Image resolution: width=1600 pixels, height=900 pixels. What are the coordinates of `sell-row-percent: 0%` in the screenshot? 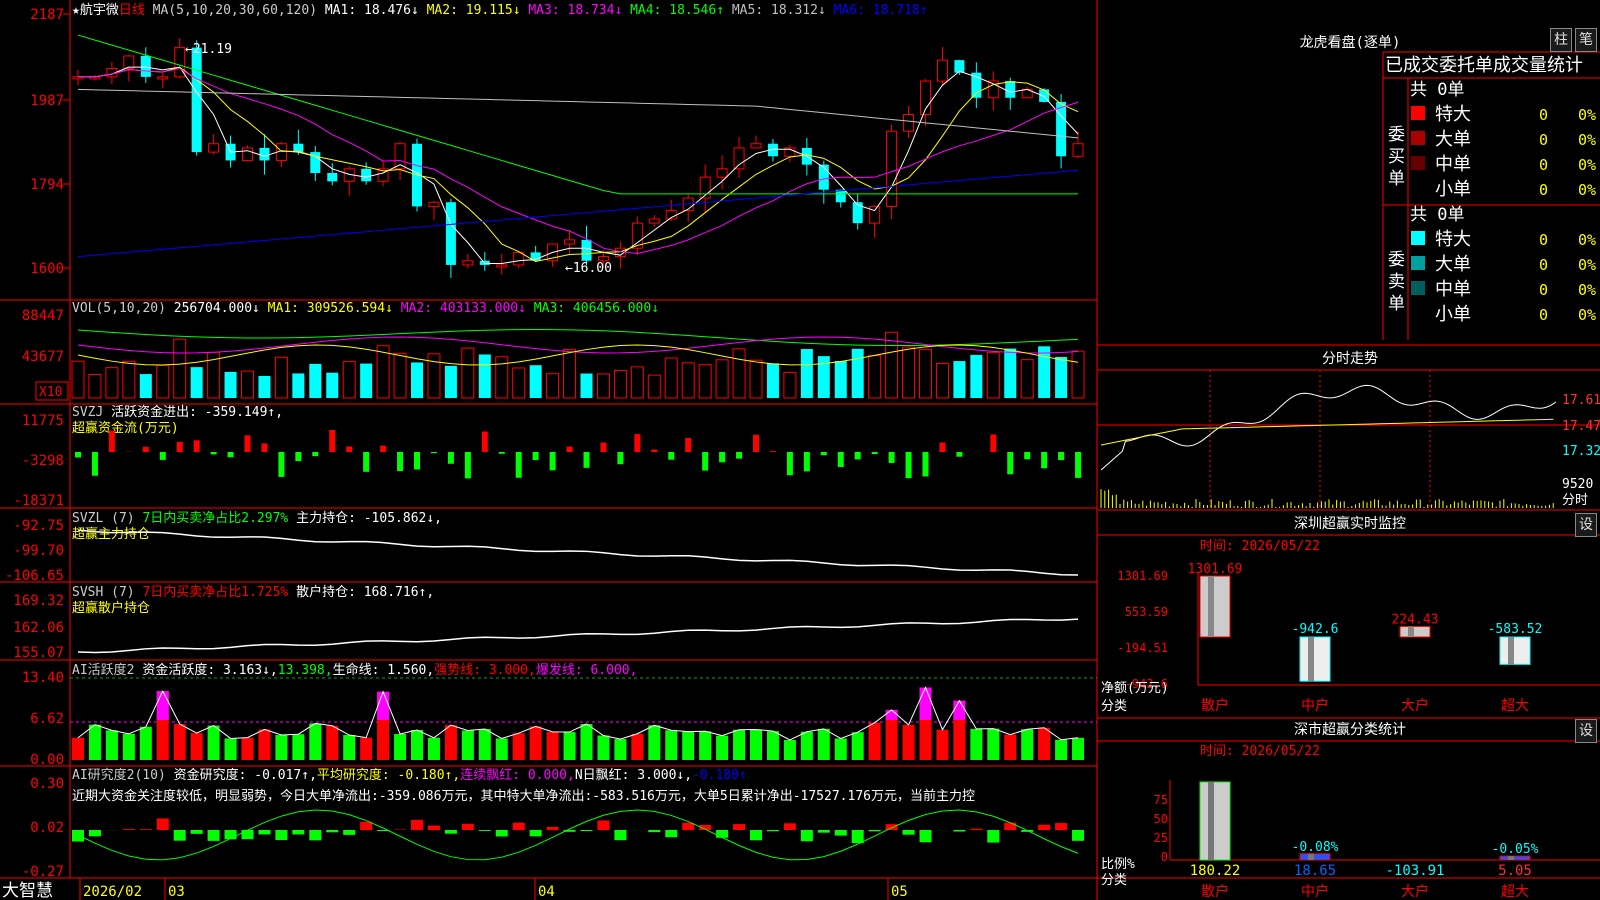 It's located at (1587, 290).